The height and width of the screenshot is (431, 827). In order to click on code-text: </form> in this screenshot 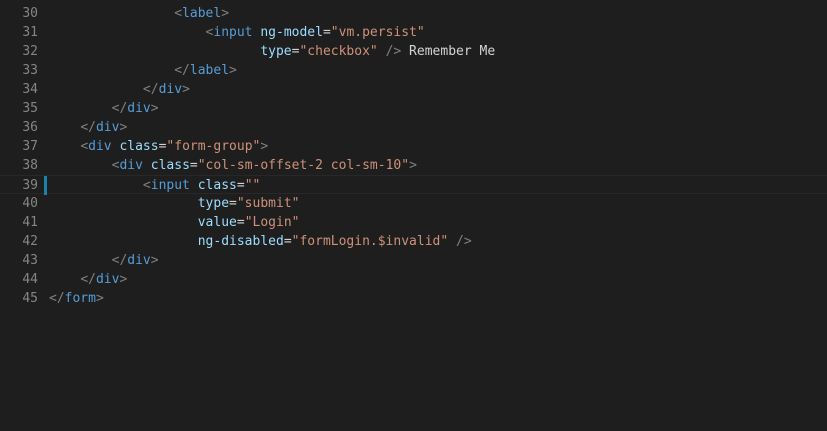, I will do `click(76, 298)`.